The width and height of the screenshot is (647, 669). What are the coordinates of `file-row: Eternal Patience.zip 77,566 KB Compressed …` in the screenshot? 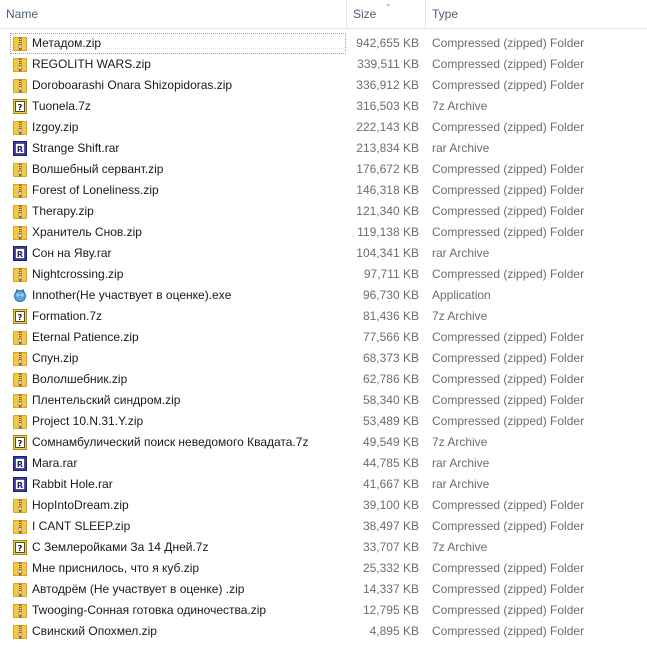 It's located at (323, 337).